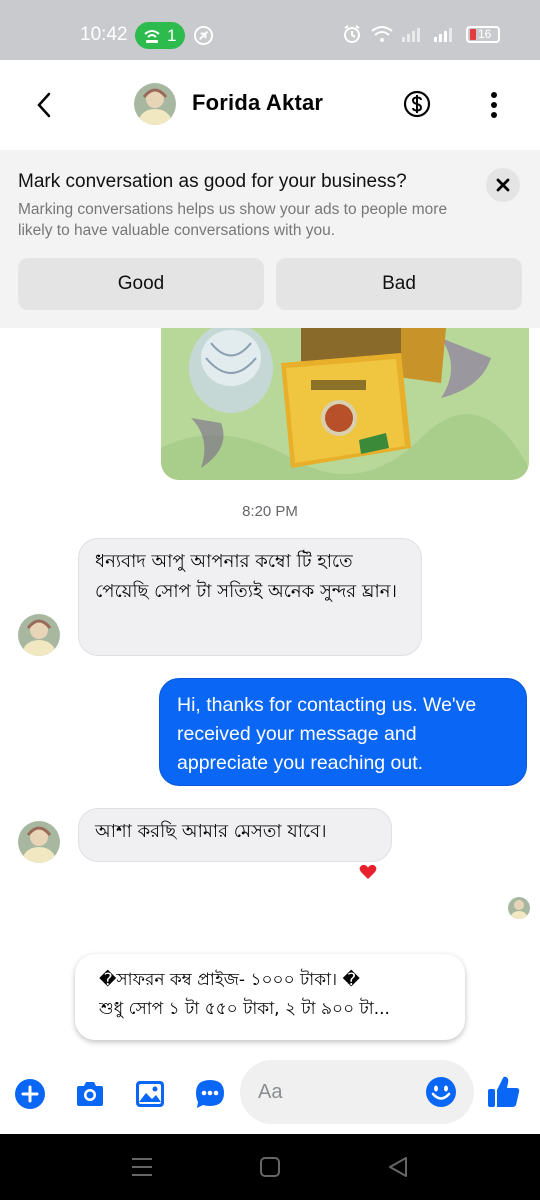 This screenshot has width=540, height=1200. What do you see at coordinates (141, 284) in the screenshot?
I see `good-button: Good` at bounding box center [141, 284].